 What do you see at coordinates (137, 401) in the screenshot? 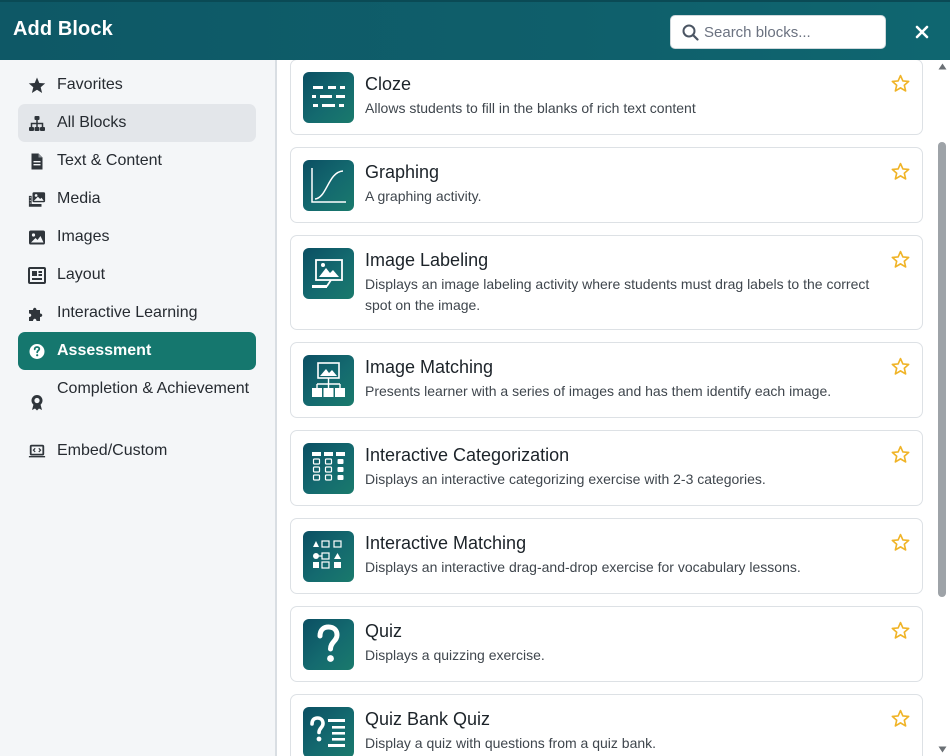
I see `sidebar-item-completion-achievement: Completion & Achievement` at bounding box center [137, 401].